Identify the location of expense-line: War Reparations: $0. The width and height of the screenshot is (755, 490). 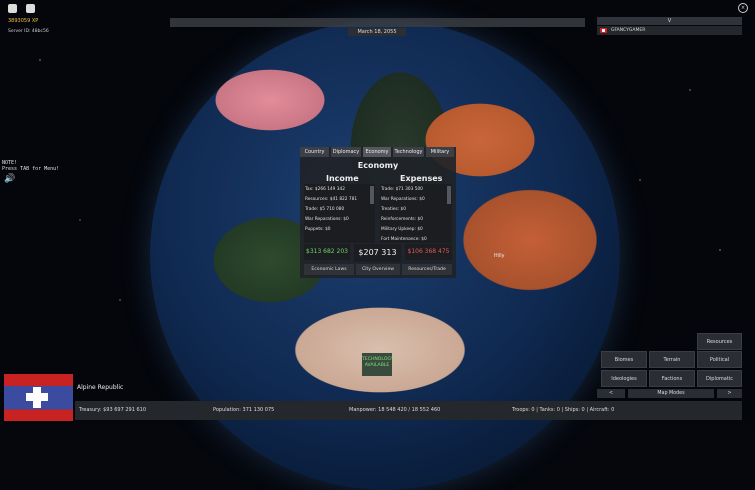
(403, 199).